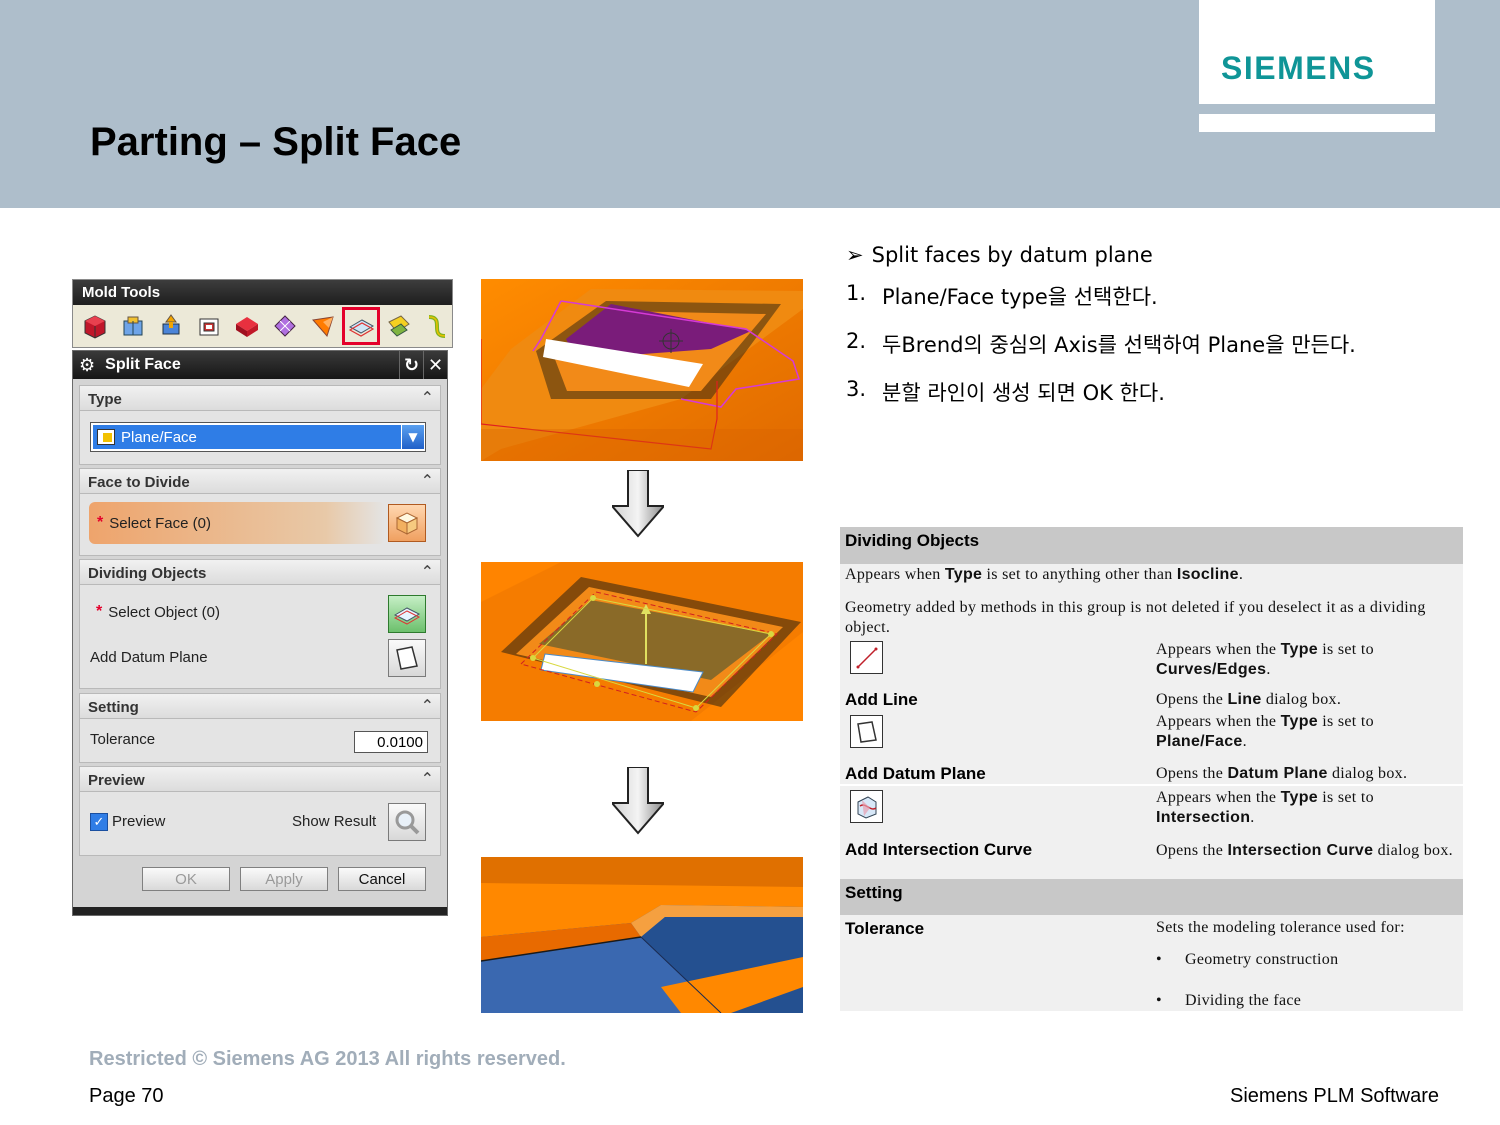  I want to click on setting-group-label: Setting, so click(113, 707).